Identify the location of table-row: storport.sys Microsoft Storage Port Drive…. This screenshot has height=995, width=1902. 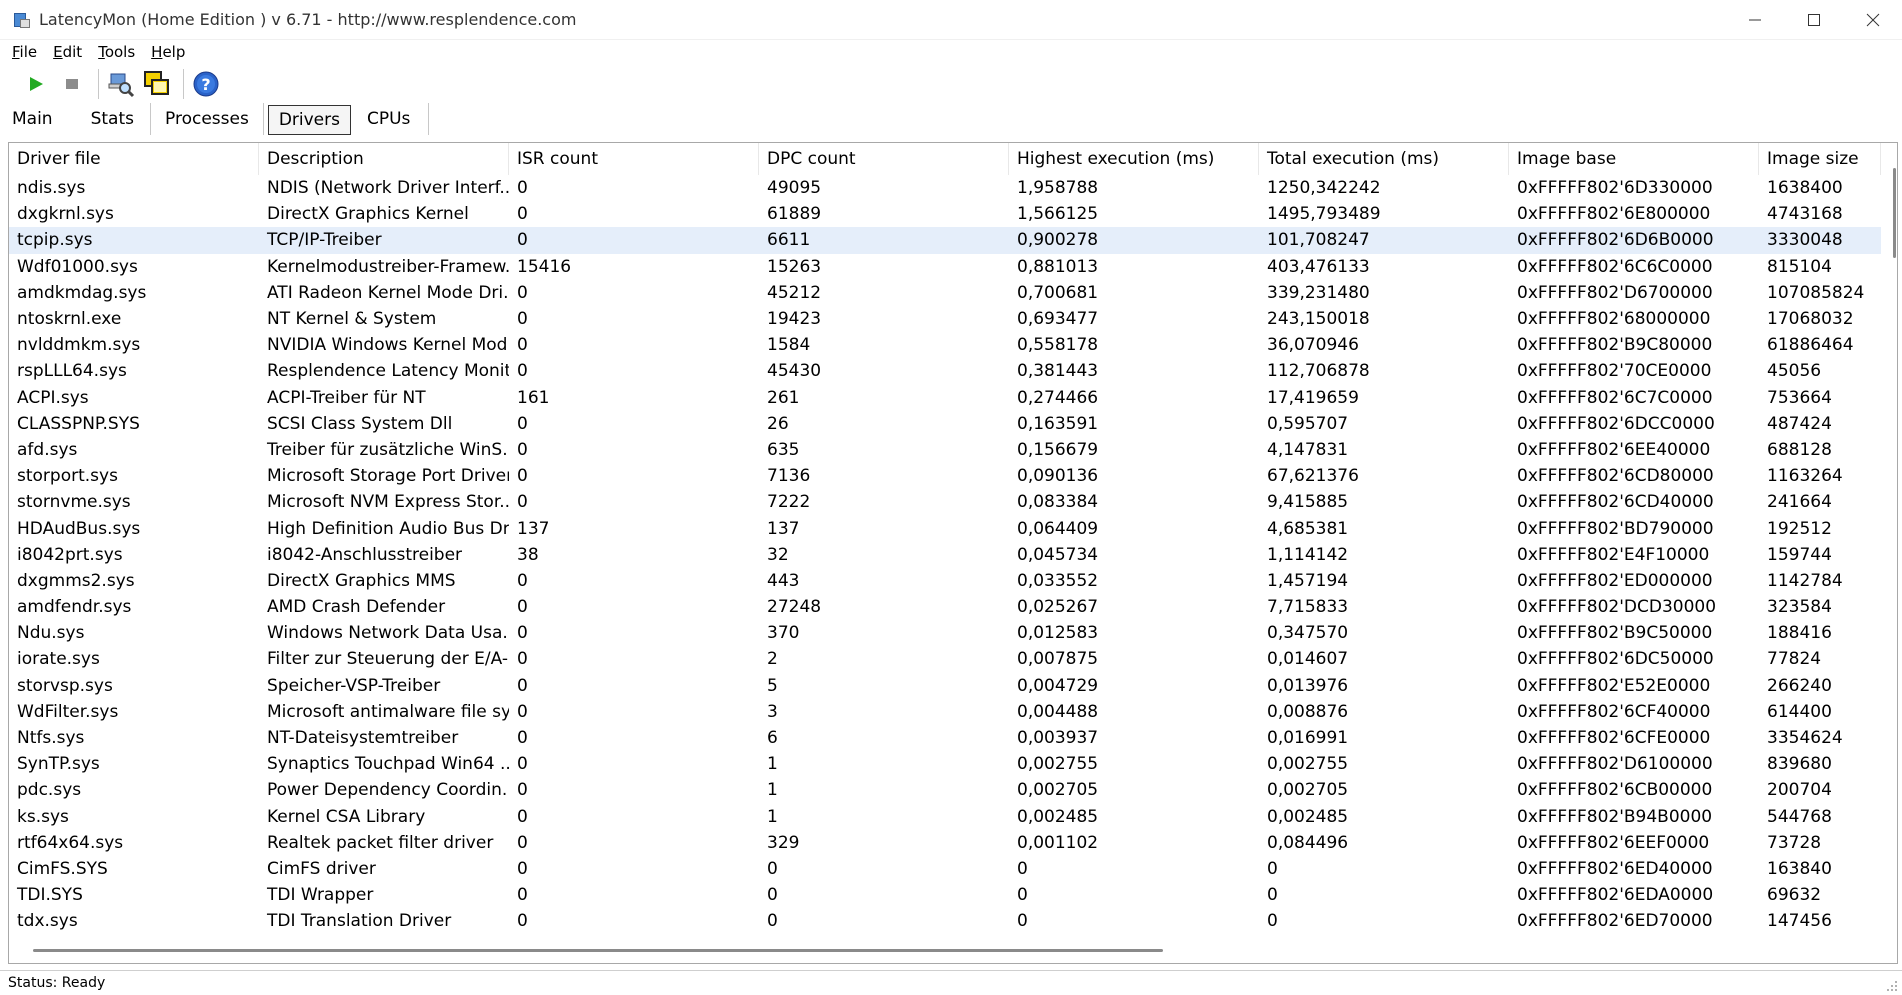
(945, 476).